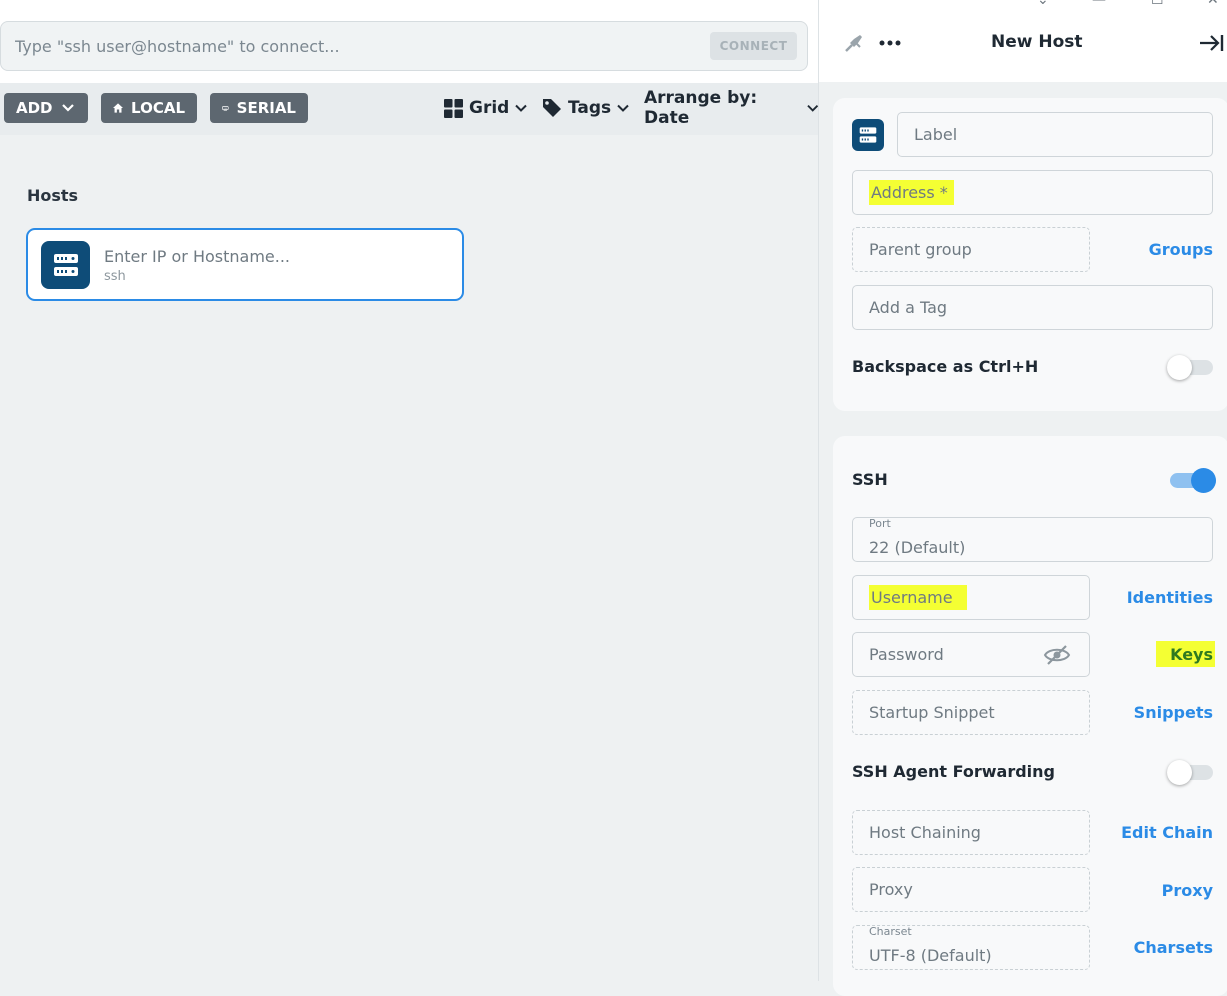 This screenshot has height=996, width=1227. I want to click on local-button: LOCAL, so click(149, 108).